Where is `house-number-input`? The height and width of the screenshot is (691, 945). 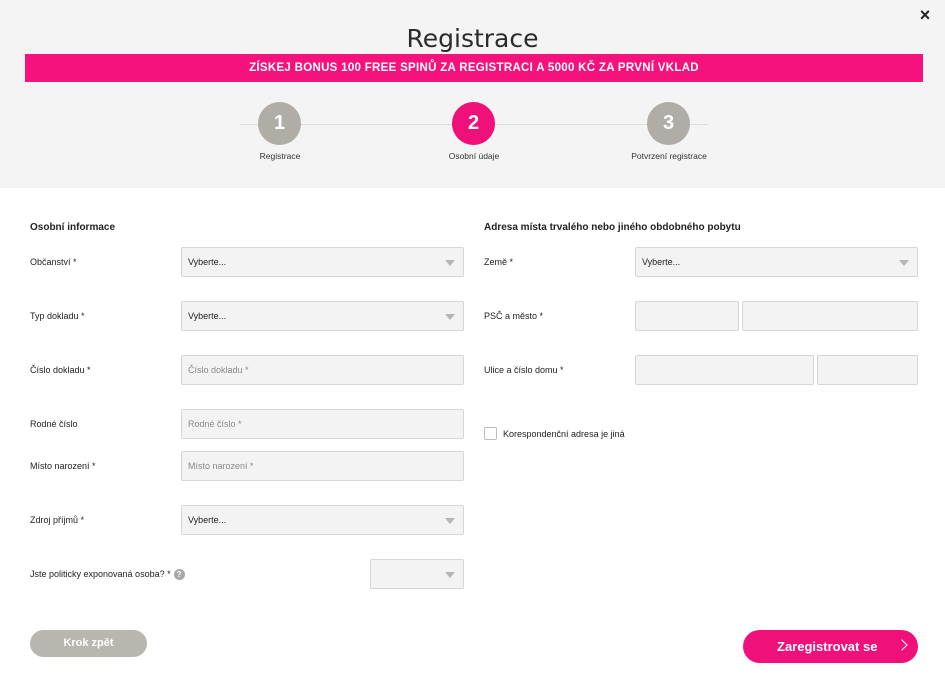 house-number-input is located at coordinates (867, 370).